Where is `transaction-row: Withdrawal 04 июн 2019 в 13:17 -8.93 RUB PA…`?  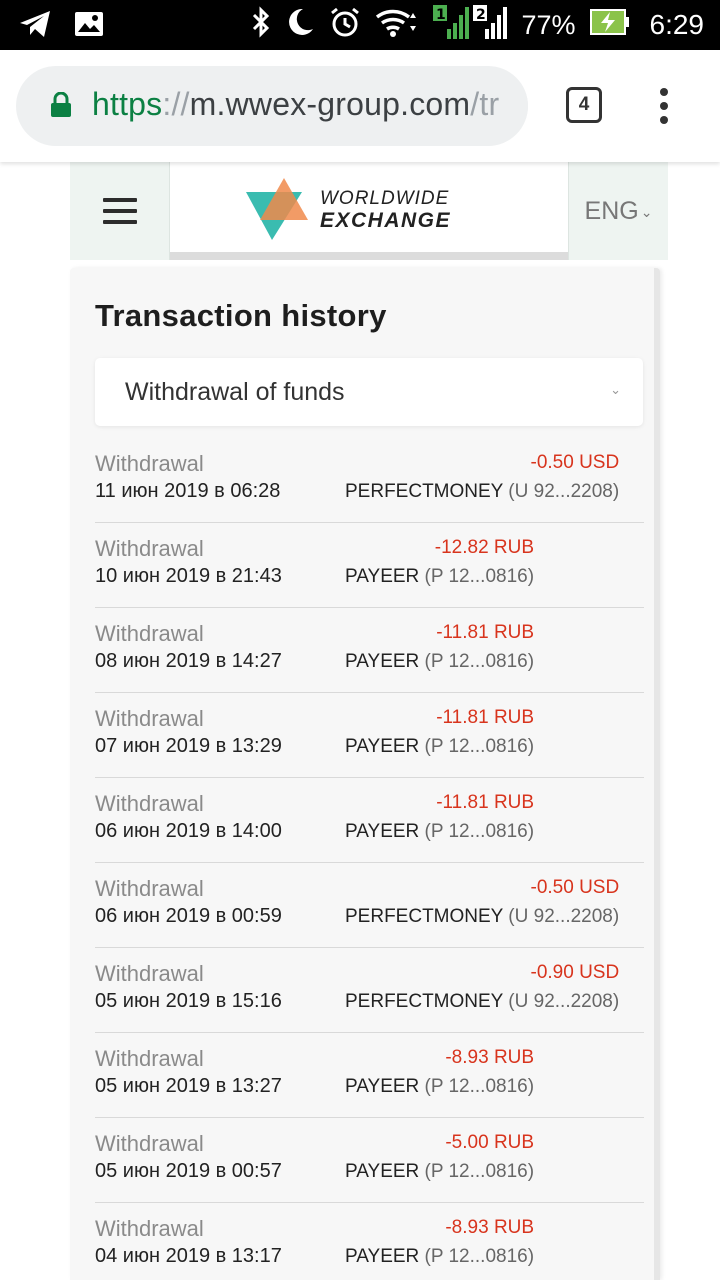
transaction-row: Withdrawal 04 июн 2019 в 13:17 -8.93 RUB PA… is located at coordinates (369, 1241).